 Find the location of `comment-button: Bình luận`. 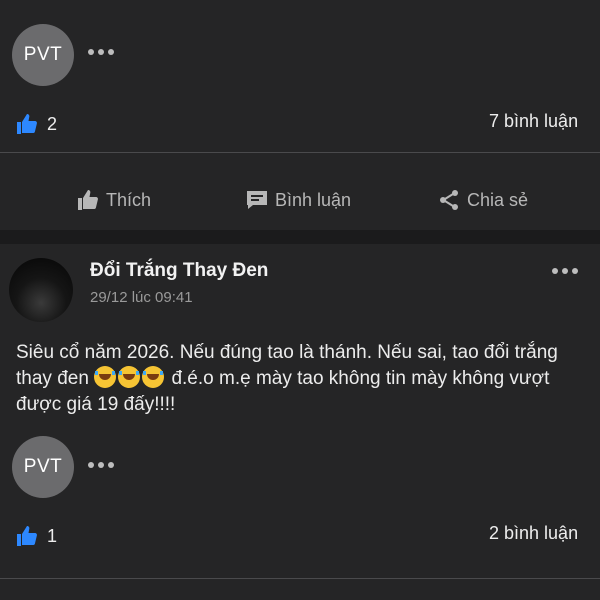

comment-button: Bình luận is located at coordinates (298, 200).